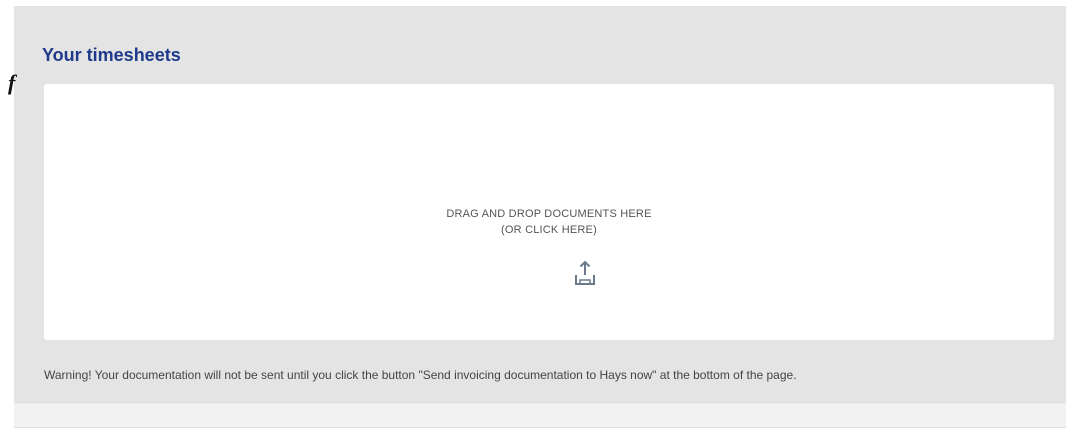 The image size is (1066, 430). I want to click on section-title: Your timesheets, so click(111, 55).